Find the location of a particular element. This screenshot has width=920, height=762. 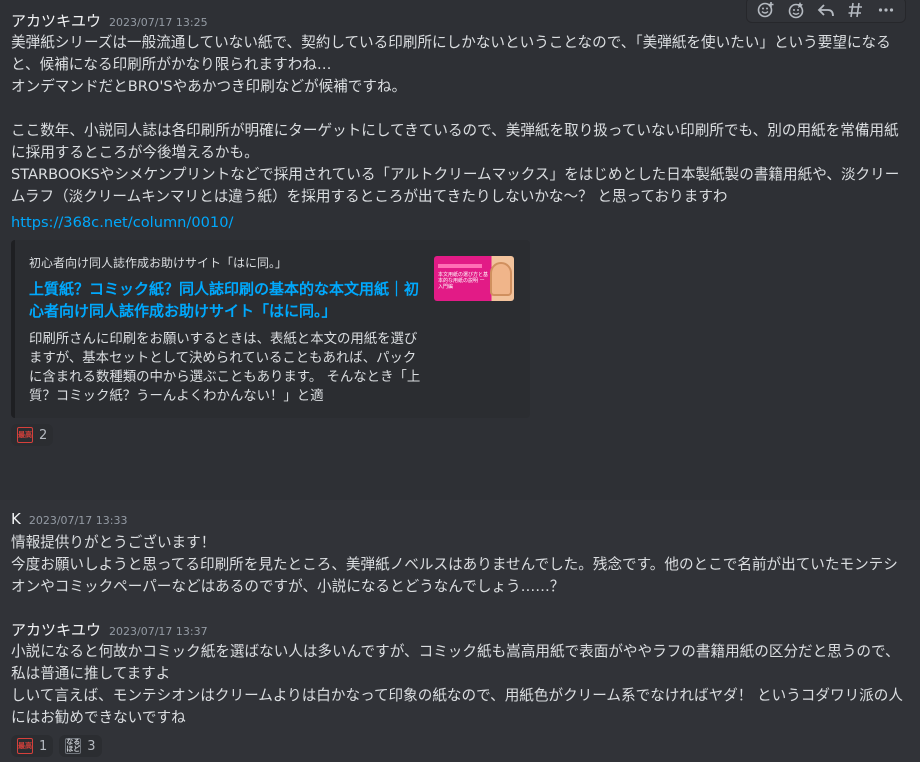

reaction-count: 2 is located at coordinates (43, 435).